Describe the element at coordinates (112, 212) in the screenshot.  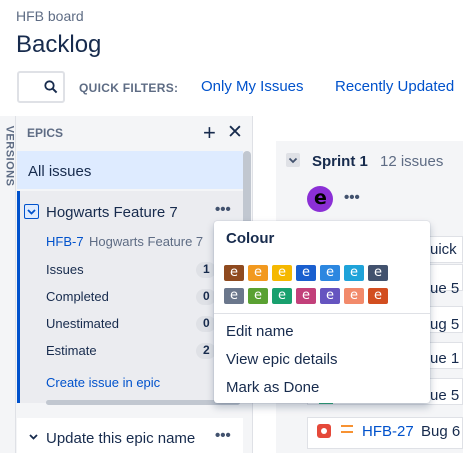
I see `epic-name: Hogwarts Feature 7` at that location.